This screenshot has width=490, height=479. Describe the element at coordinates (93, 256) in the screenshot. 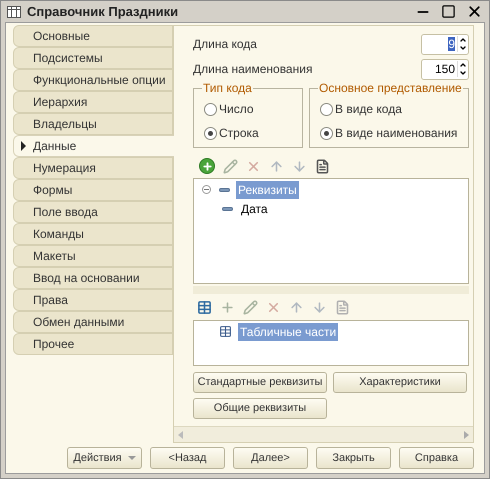

I see `tab: Макеты` at that location.